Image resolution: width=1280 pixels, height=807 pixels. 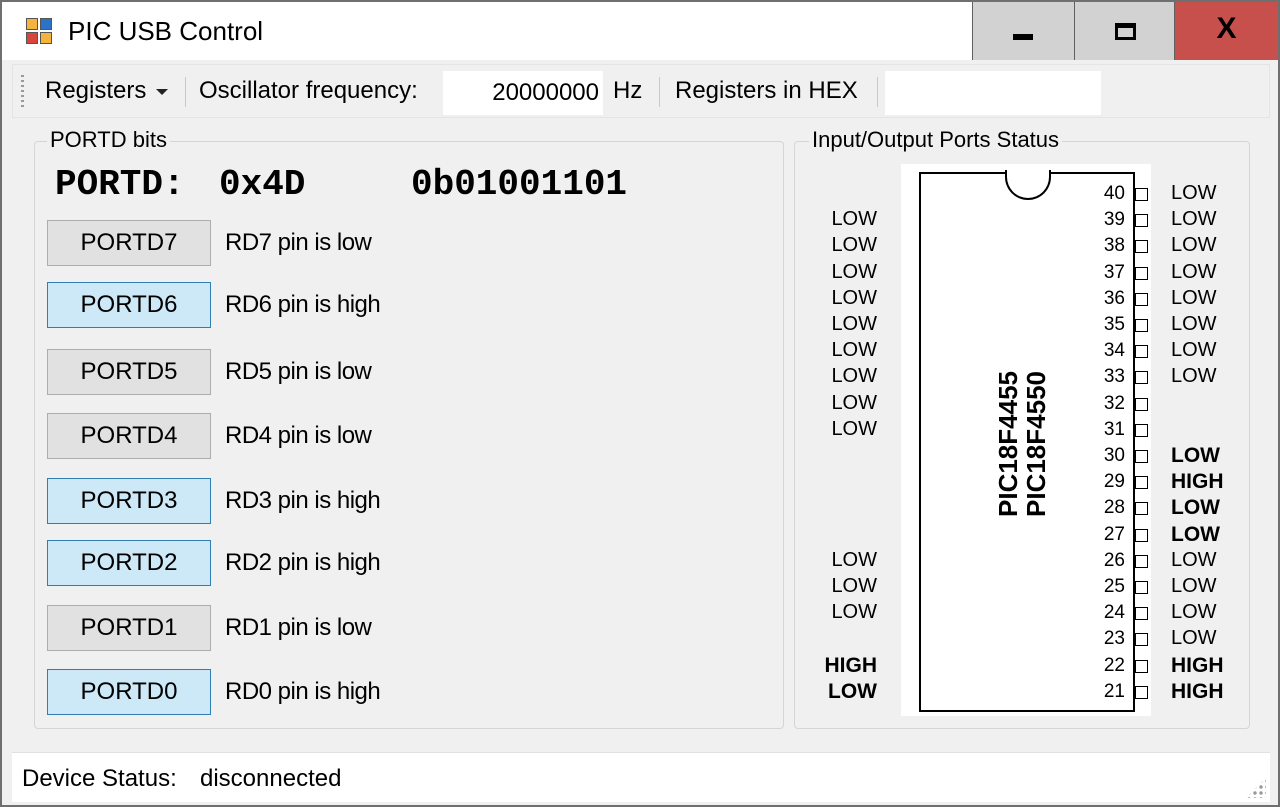 What do you see at coordinates (1194, 297) in the screenshot?
I see `pin-36-state: LOW` at bounding box center [1194, 297].